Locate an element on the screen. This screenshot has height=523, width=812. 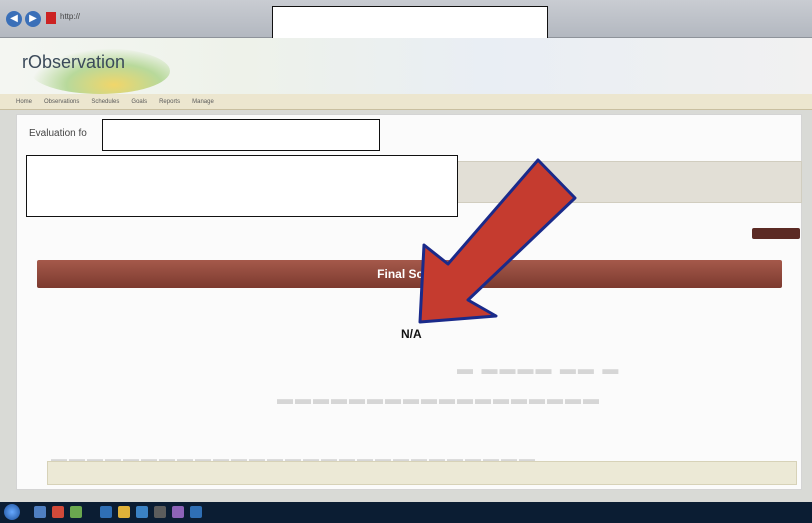
final-score-label: Final Score is located at coordinates (409, 274).